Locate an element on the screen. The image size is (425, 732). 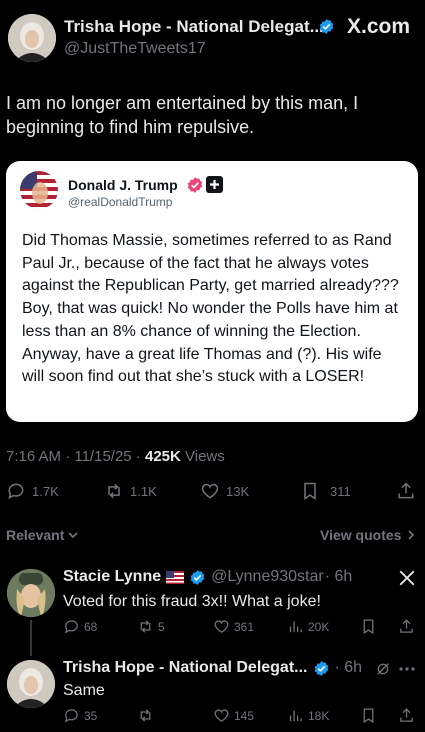
like-count: 145 is located at coordinates (244, 715).